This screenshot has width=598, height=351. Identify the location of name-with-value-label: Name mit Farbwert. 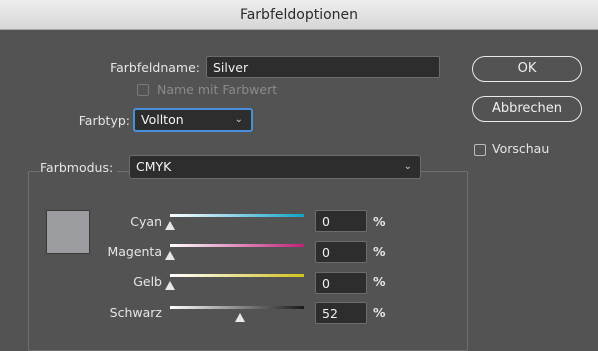
(217, 89).